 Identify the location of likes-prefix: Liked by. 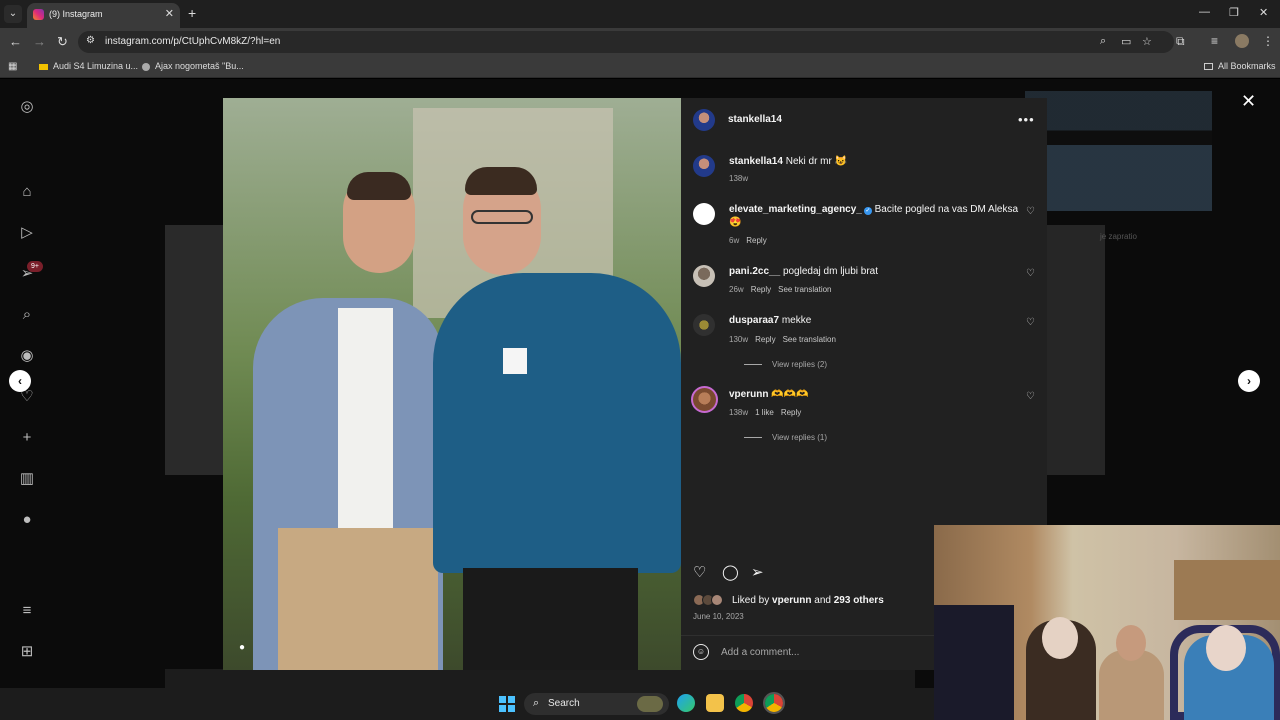
(751, 600).